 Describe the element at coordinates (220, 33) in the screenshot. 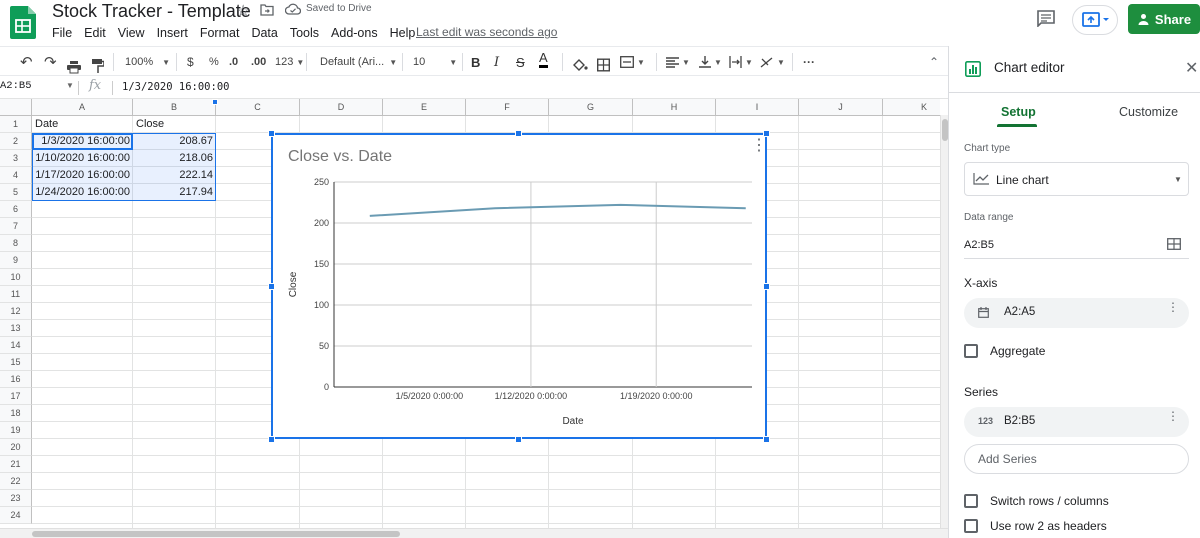

I see `menu-format: Format` at that location.